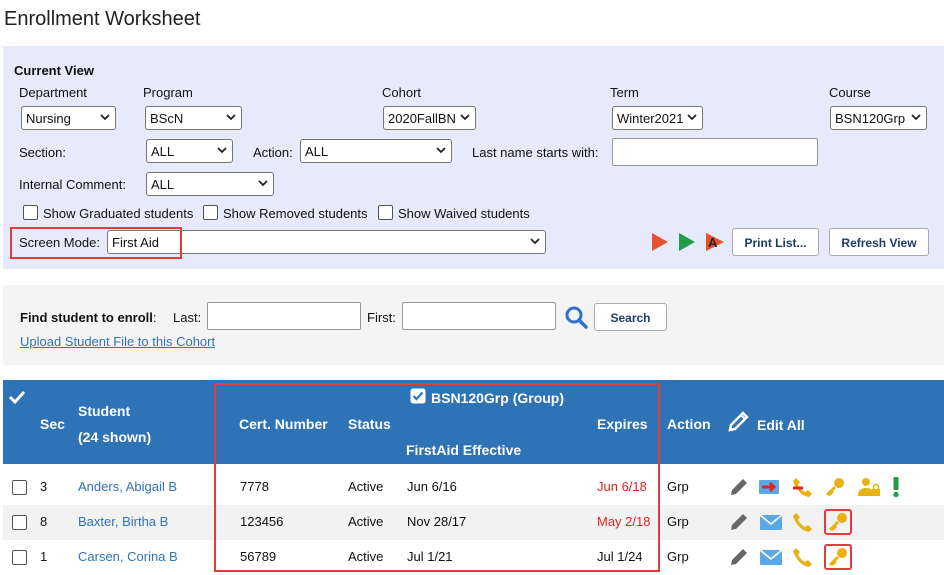  I want to click on term-value: Winter2021, so click(650, 118).